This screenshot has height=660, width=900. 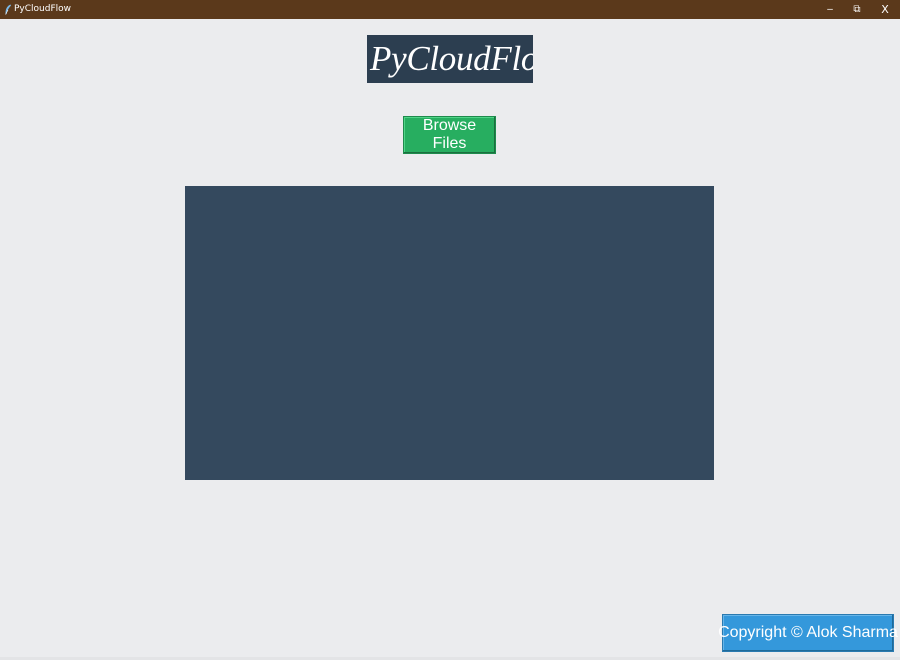 I want to click on close-button: X, so click(x=885, y=9).